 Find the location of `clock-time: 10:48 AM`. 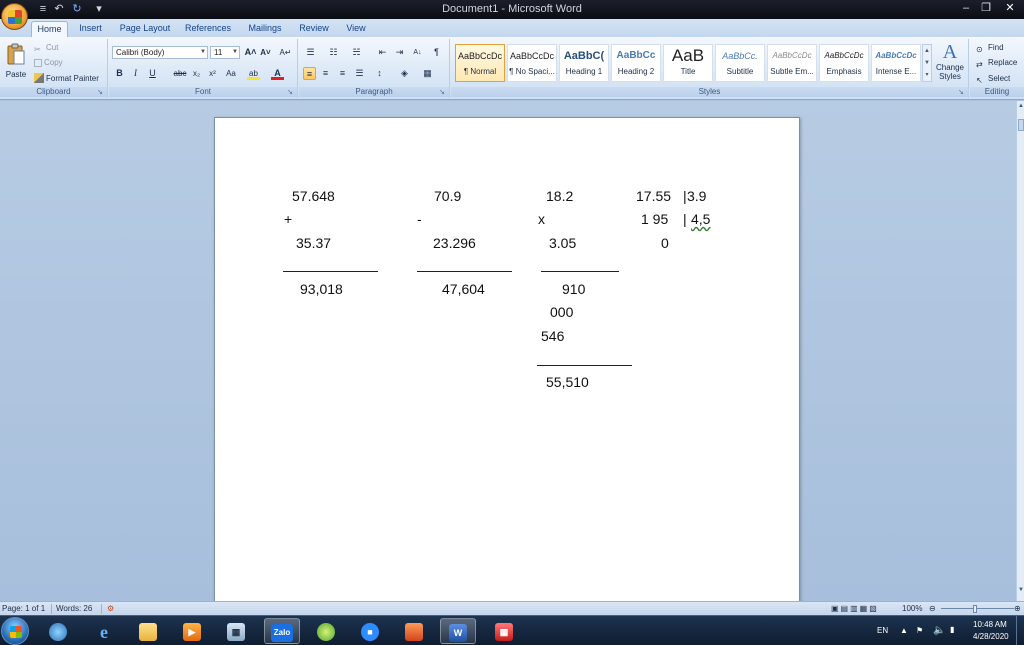

clock-time: 10:48 AM is located at coordinates (990, 624).